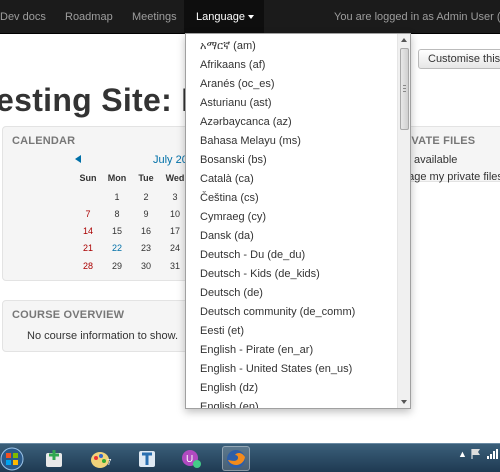 The width and height of the screenshot is (500, 472). What do you see at coordinates (231, 293) in the screenshot?
I see `language-option: Deutsch (de)` at bounding box center [231, 293].